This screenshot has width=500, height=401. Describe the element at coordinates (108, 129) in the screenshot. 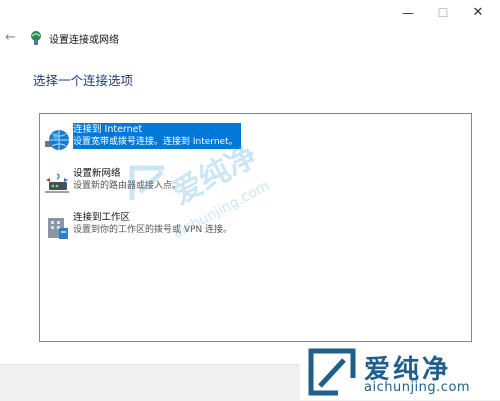

I see `option-title: 连接到 Internet` at that location.